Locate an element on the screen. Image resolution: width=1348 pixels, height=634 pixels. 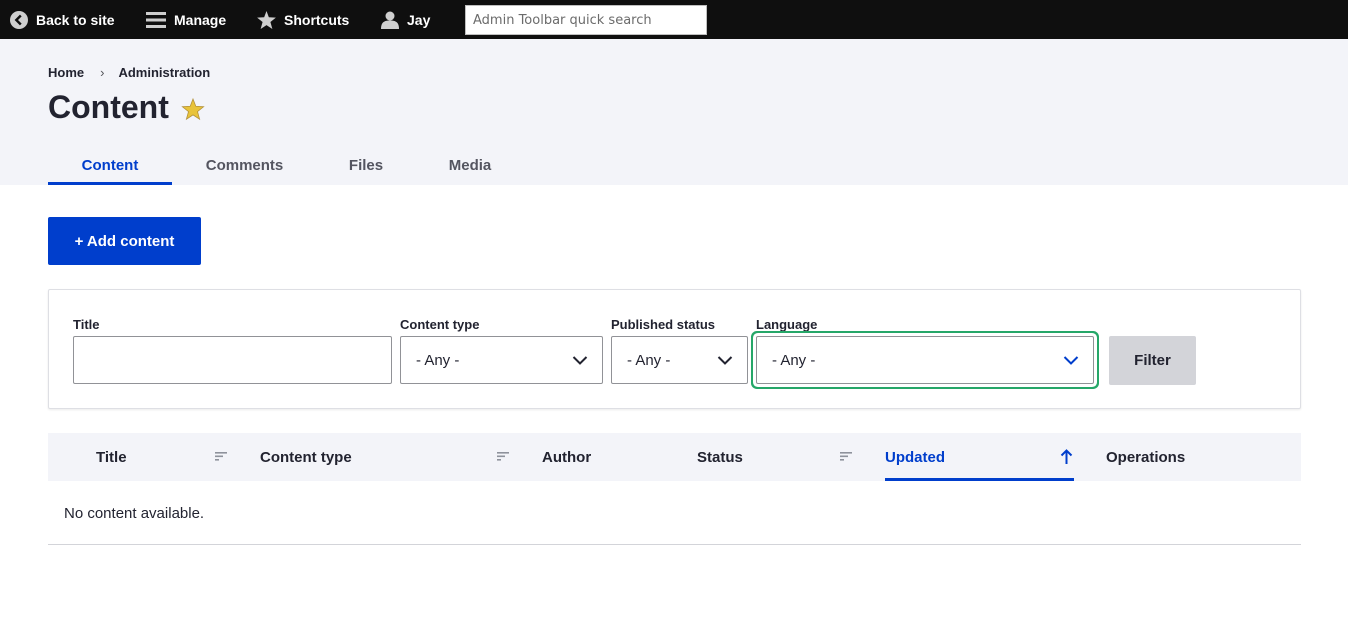
breadcrumb-administration-link: Administration is located at coordinates (164, 72).